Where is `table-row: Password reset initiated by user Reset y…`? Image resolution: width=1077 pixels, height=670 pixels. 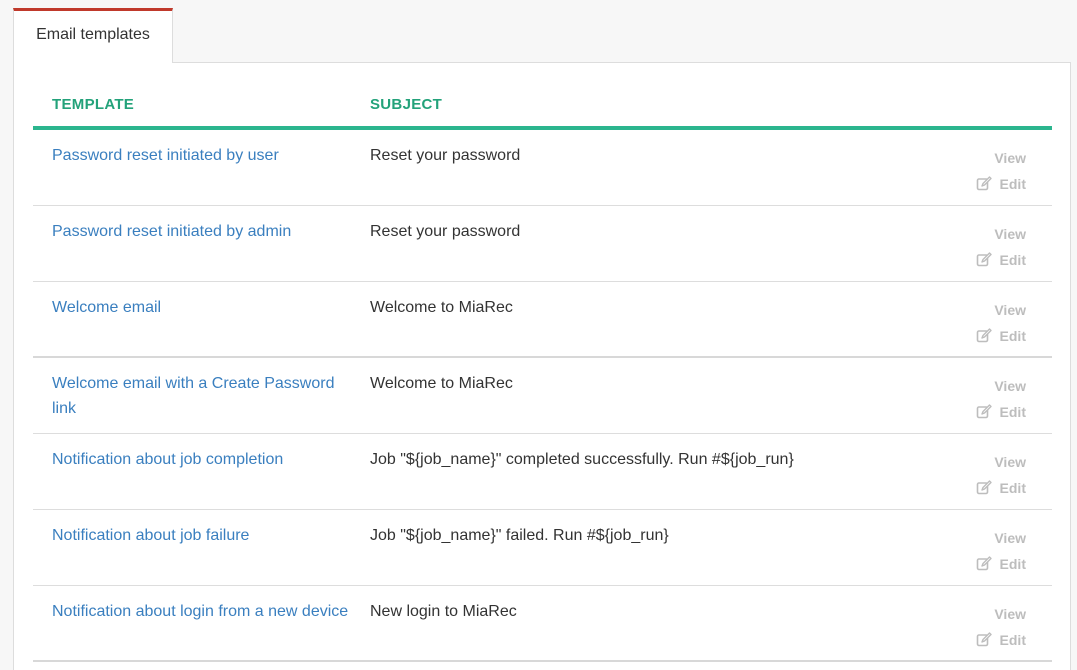
table-row: Password reset initiated by user Reset y… is located at coordinates (542, 168).